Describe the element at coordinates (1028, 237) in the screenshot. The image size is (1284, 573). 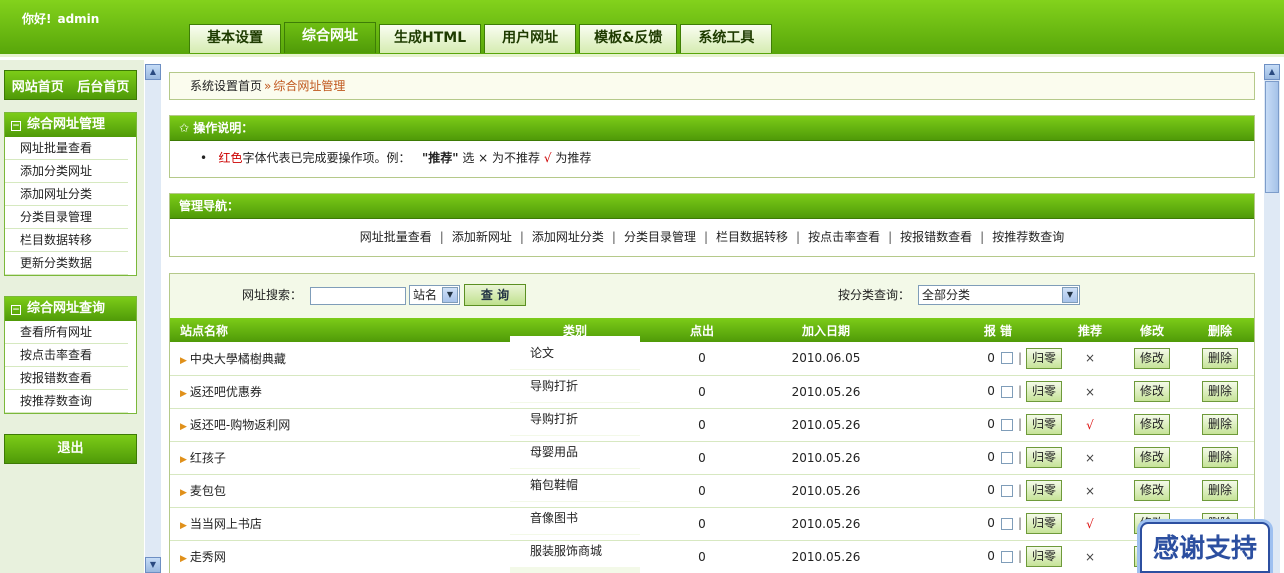
I see `management-nav-link: 按推荐数查询` at that location.